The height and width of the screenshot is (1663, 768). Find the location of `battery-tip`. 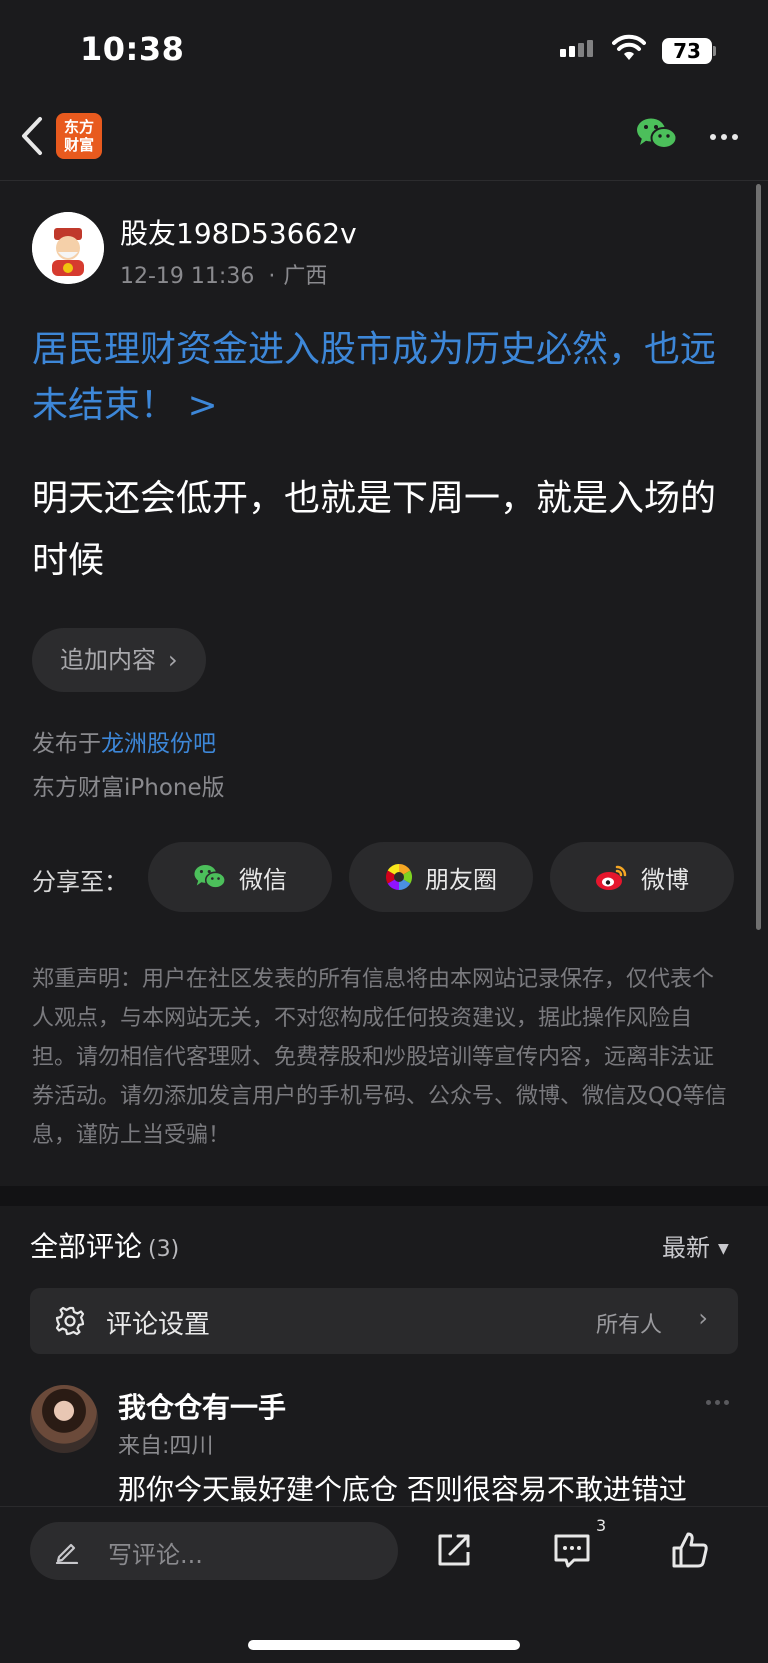

battery-tip is located at coordinates (714, 51).